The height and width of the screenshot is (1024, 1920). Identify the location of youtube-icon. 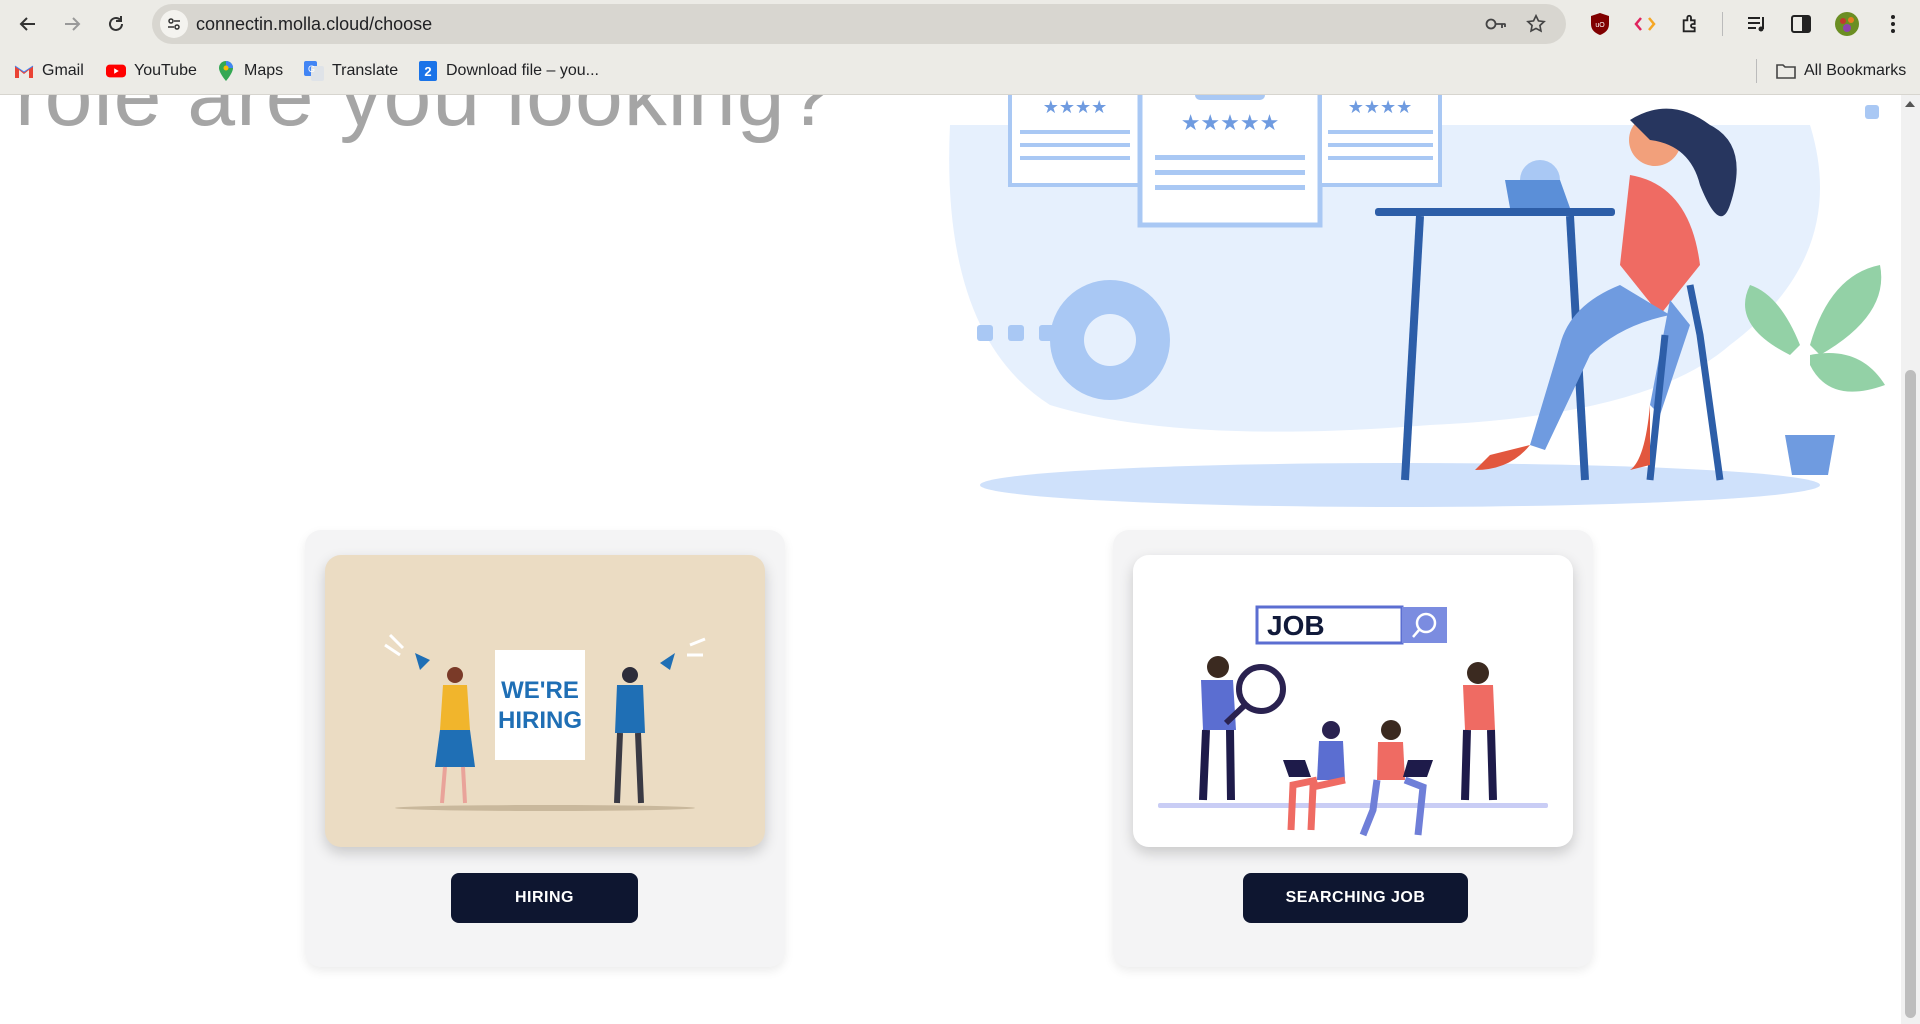
(116, 71).